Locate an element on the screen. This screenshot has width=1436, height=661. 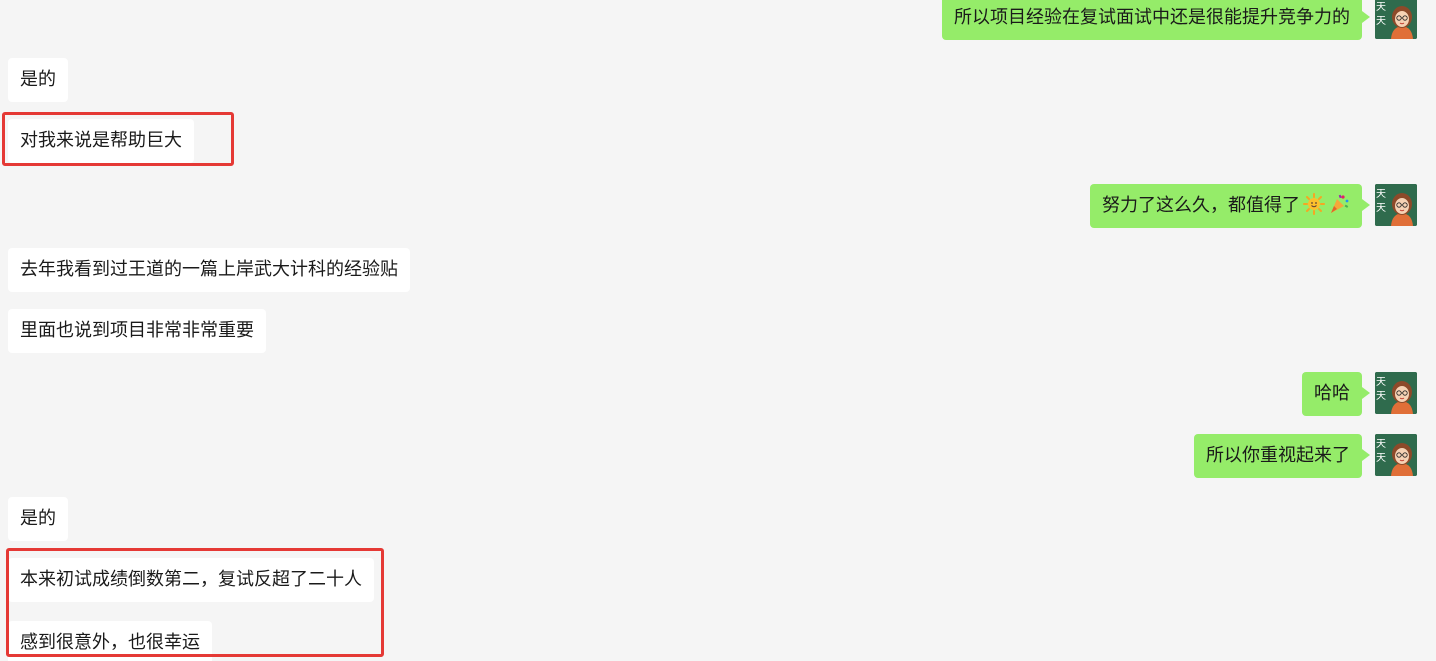
message-text: 感到很意外，也很幸运 is located at coordinates (110, 642).